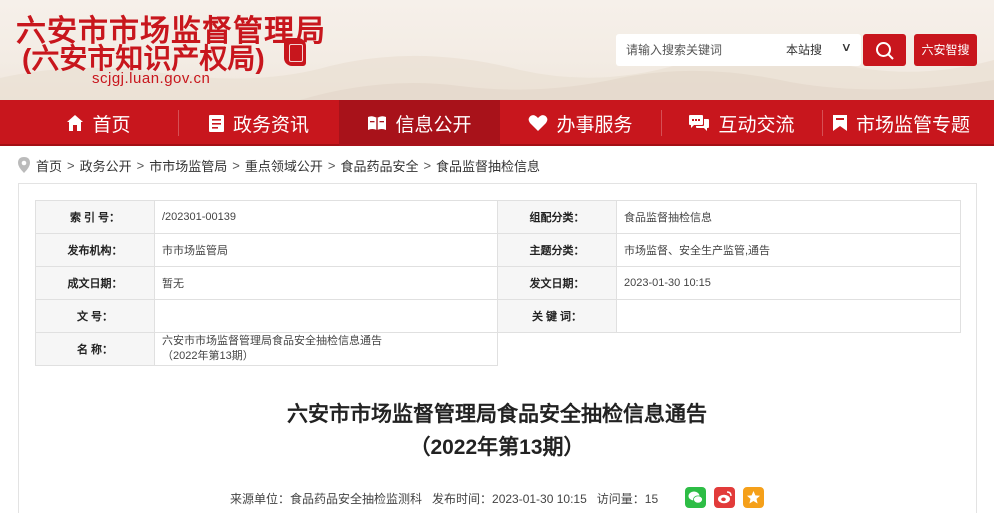 The width and height of the screenshot is (994, 513). Describe the element at coordinates (326, 349) in the screenshot. I see `name-value: 六安市市场监督管理局食品安全抽检信息通告 （2022年第13期）` at that location.